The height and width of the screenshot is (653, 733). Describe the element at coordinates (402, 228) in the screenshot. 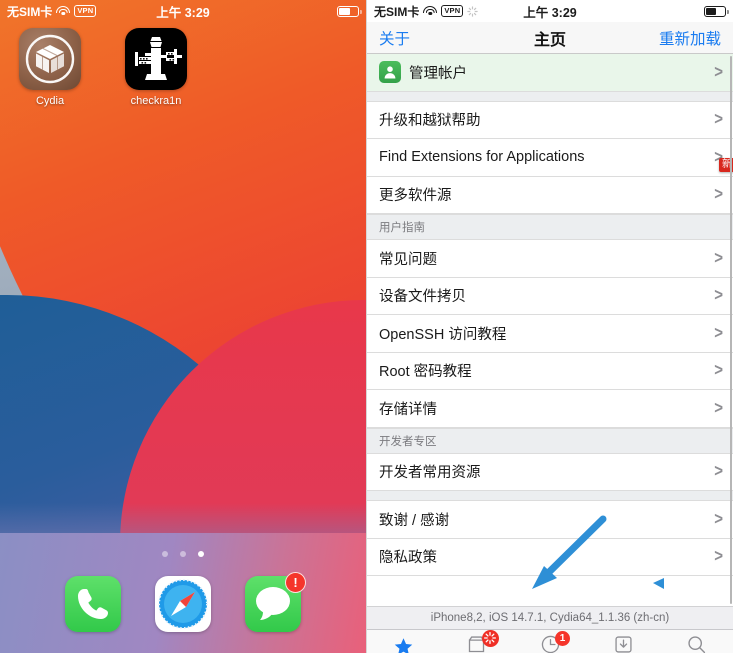

I see `section-header-label: 用户指南` at that location.